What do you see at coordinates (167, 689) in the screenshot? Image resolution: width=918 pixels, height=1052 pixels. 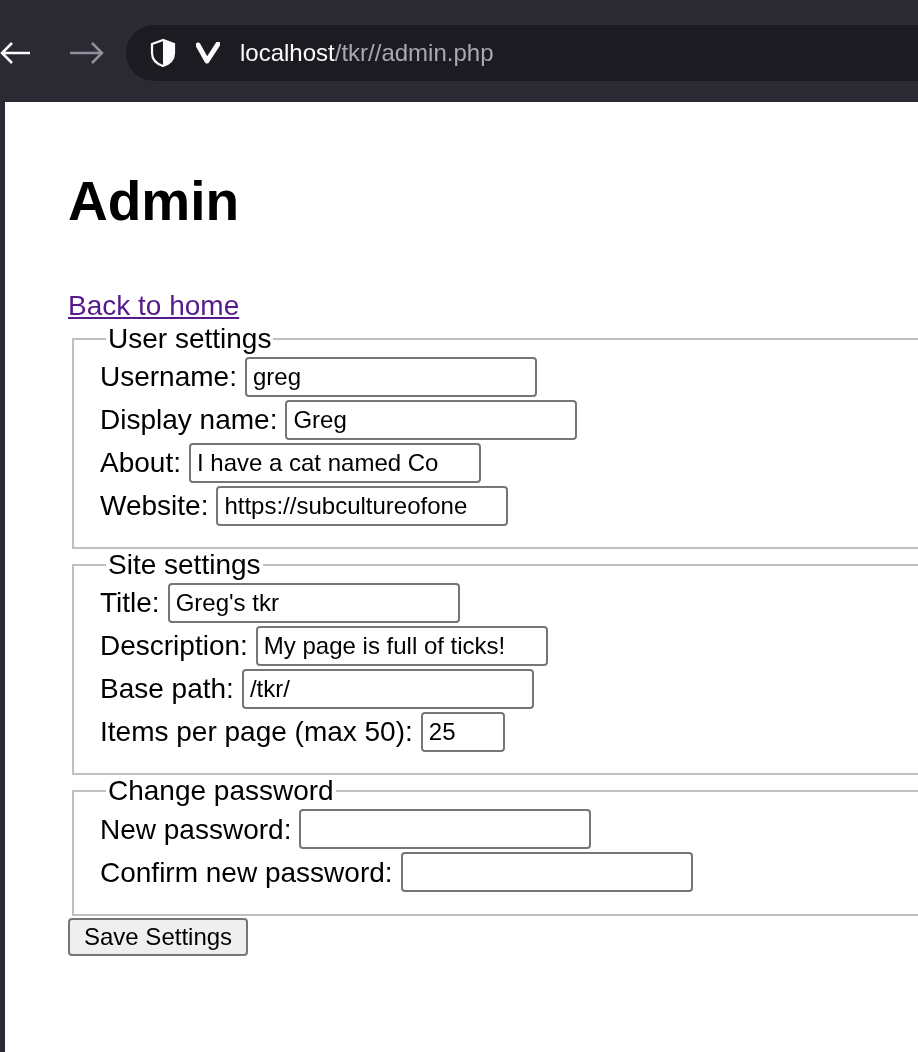 I see `field-label: Base path:` at bounding box center [167, 689].